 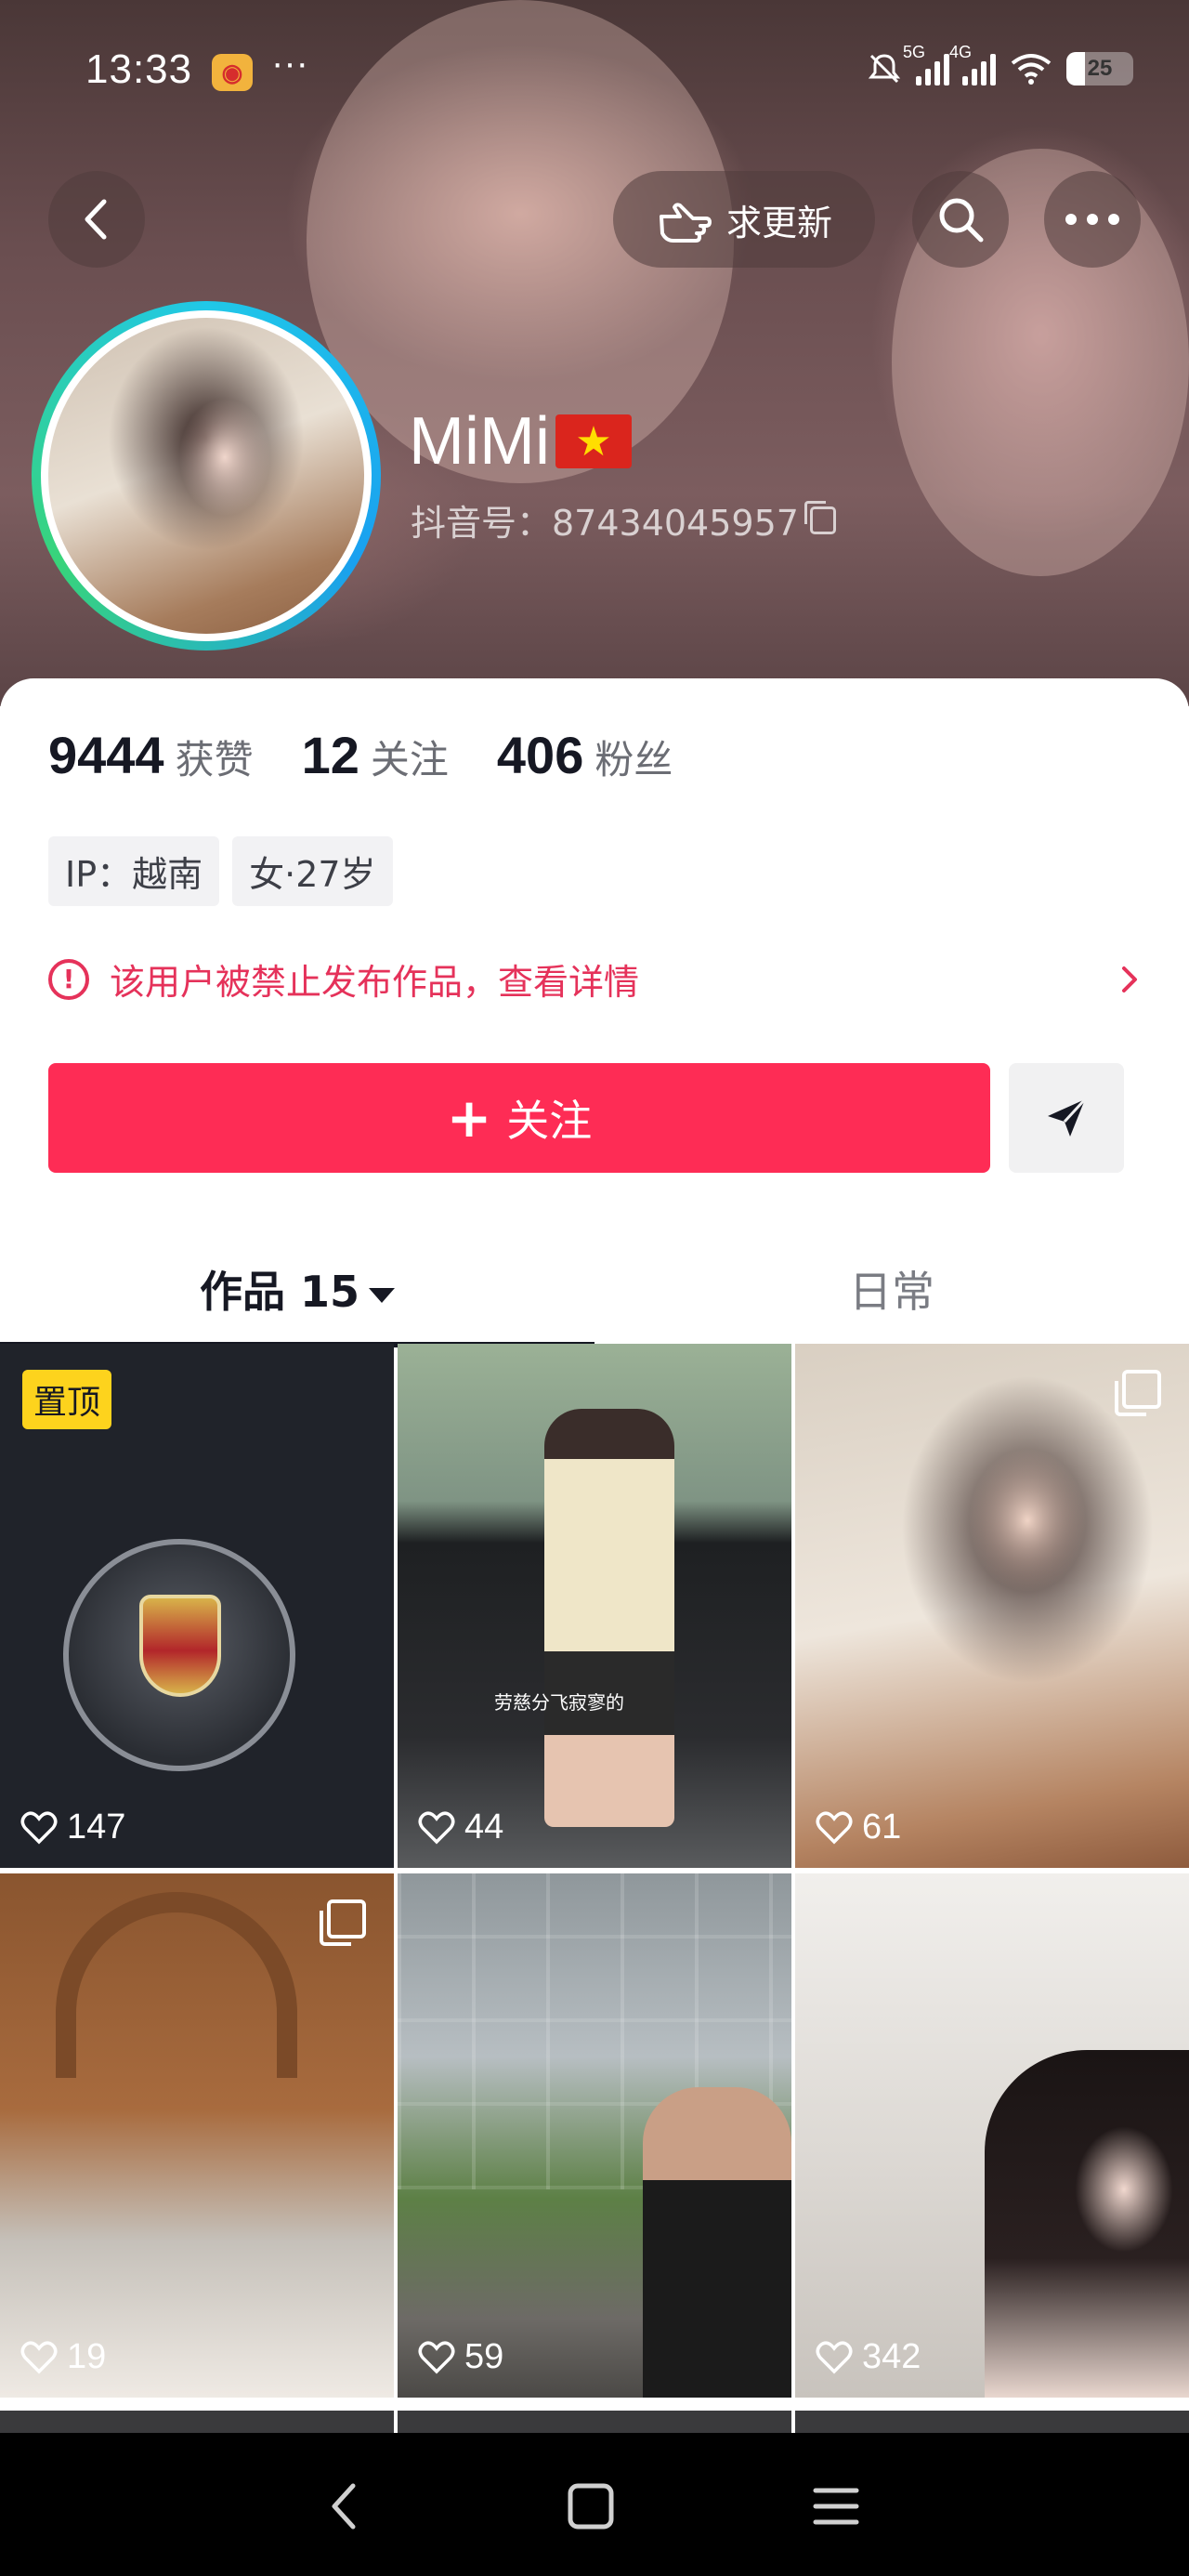 I want to click on search-icon, so click(x=962, y=220).